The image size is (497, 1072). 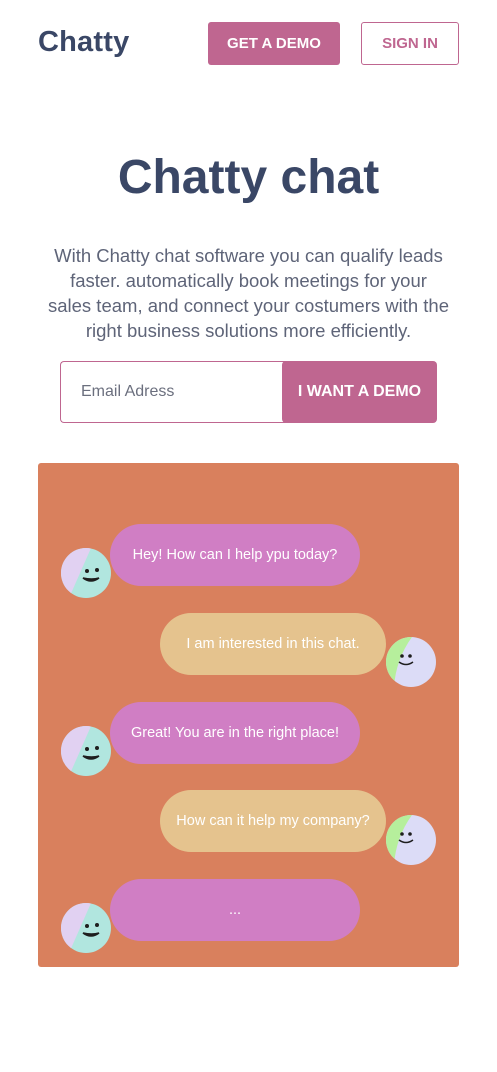 What do you see at coordinates (248, 177) in the screenshot?
I see `page-title: Chatty chat` at bounding box center [248, 177].